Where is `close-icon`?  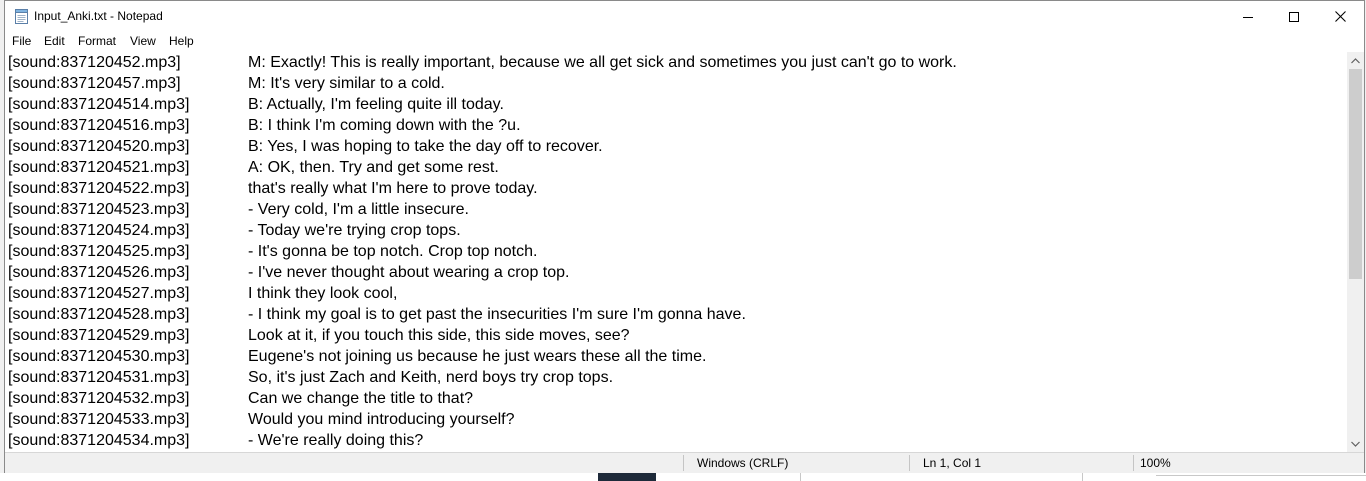 close-icon is located at coordinates (1340, 16).